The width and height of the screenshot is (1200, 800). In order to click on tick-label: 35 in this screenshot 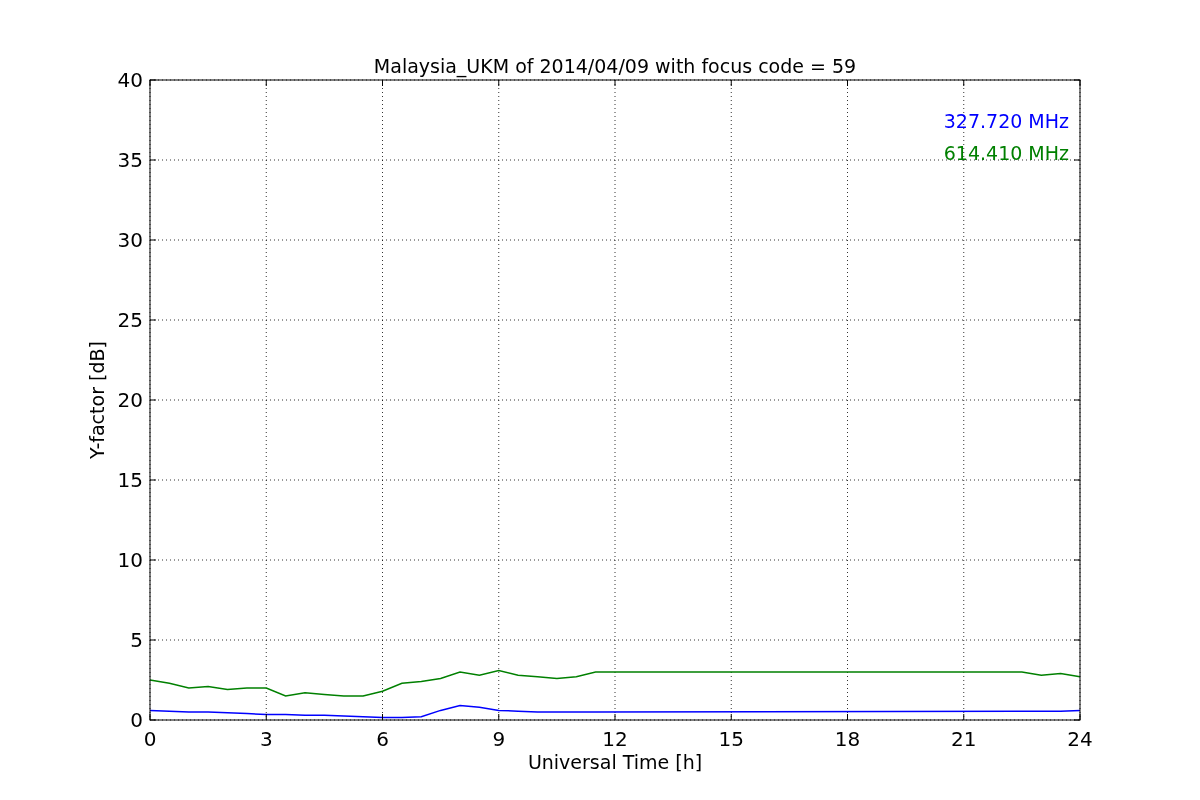, I will do `click(130, 160)`.